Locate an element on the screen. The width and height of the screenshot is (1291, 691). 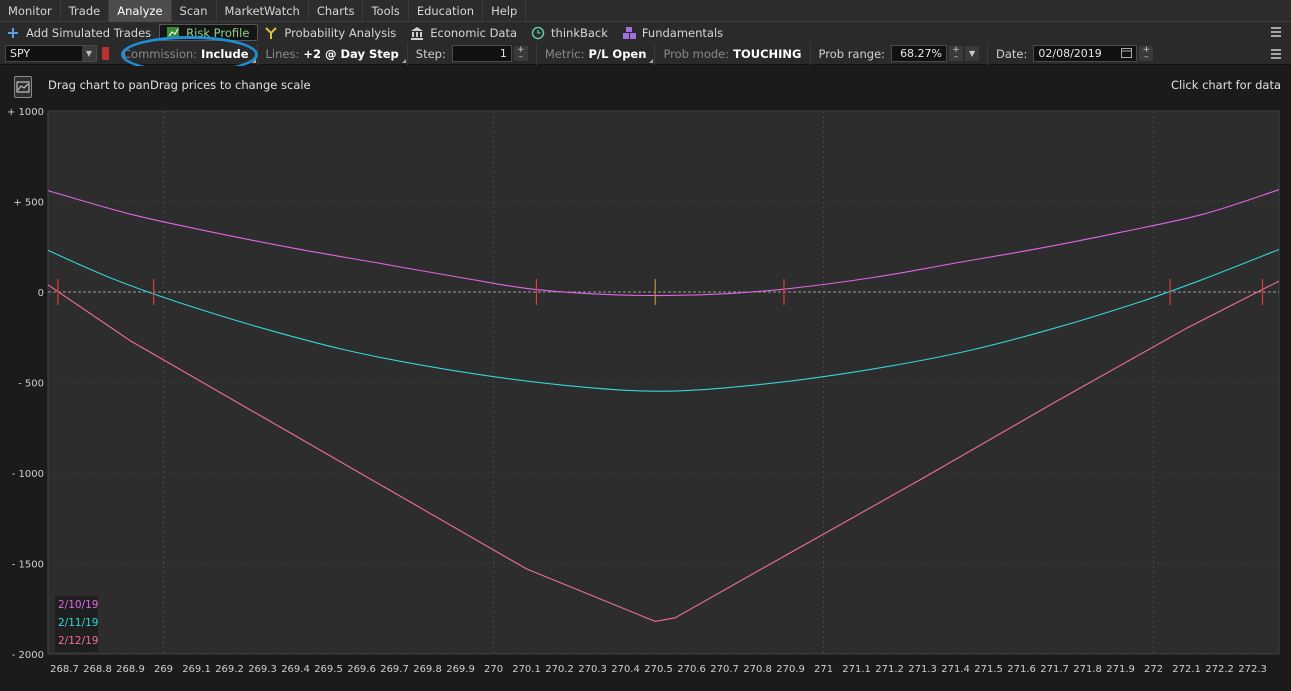
probability-label: Probability Analysis is located at coordinates (340, 32).